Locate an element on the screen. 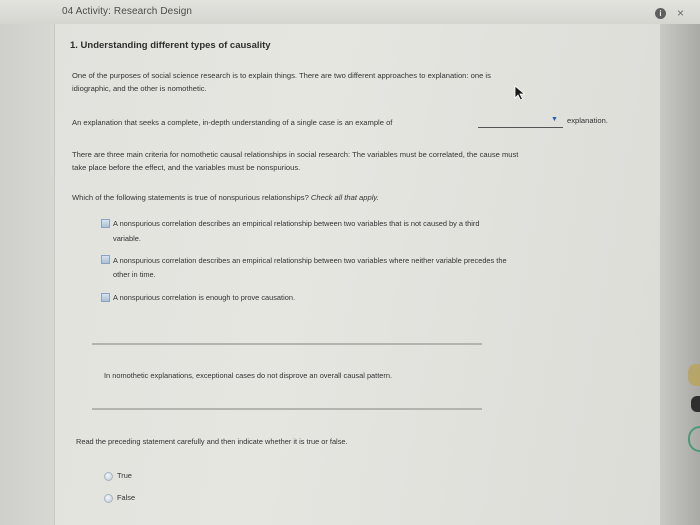  blank-suffix-text: explanation. is located at coordinates (587, 120).